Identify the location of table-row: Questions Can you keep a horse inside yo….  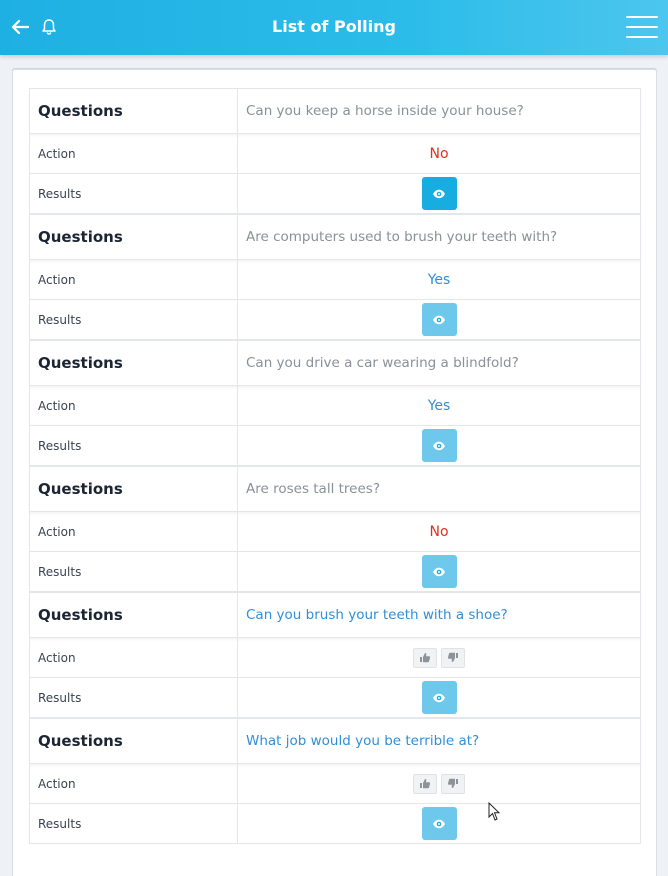
(335, 111).